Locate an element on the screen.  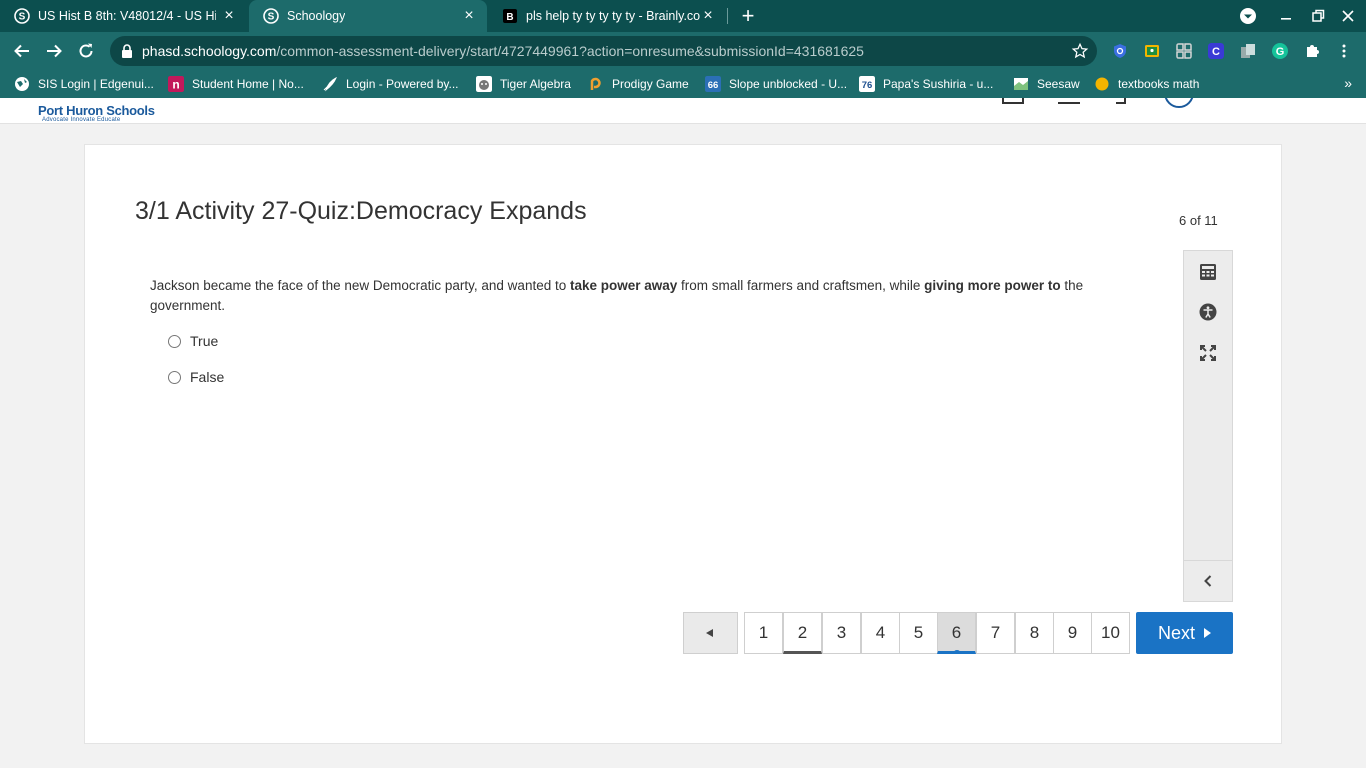
fullscreen-icon is located at coordinates (1208, 353).